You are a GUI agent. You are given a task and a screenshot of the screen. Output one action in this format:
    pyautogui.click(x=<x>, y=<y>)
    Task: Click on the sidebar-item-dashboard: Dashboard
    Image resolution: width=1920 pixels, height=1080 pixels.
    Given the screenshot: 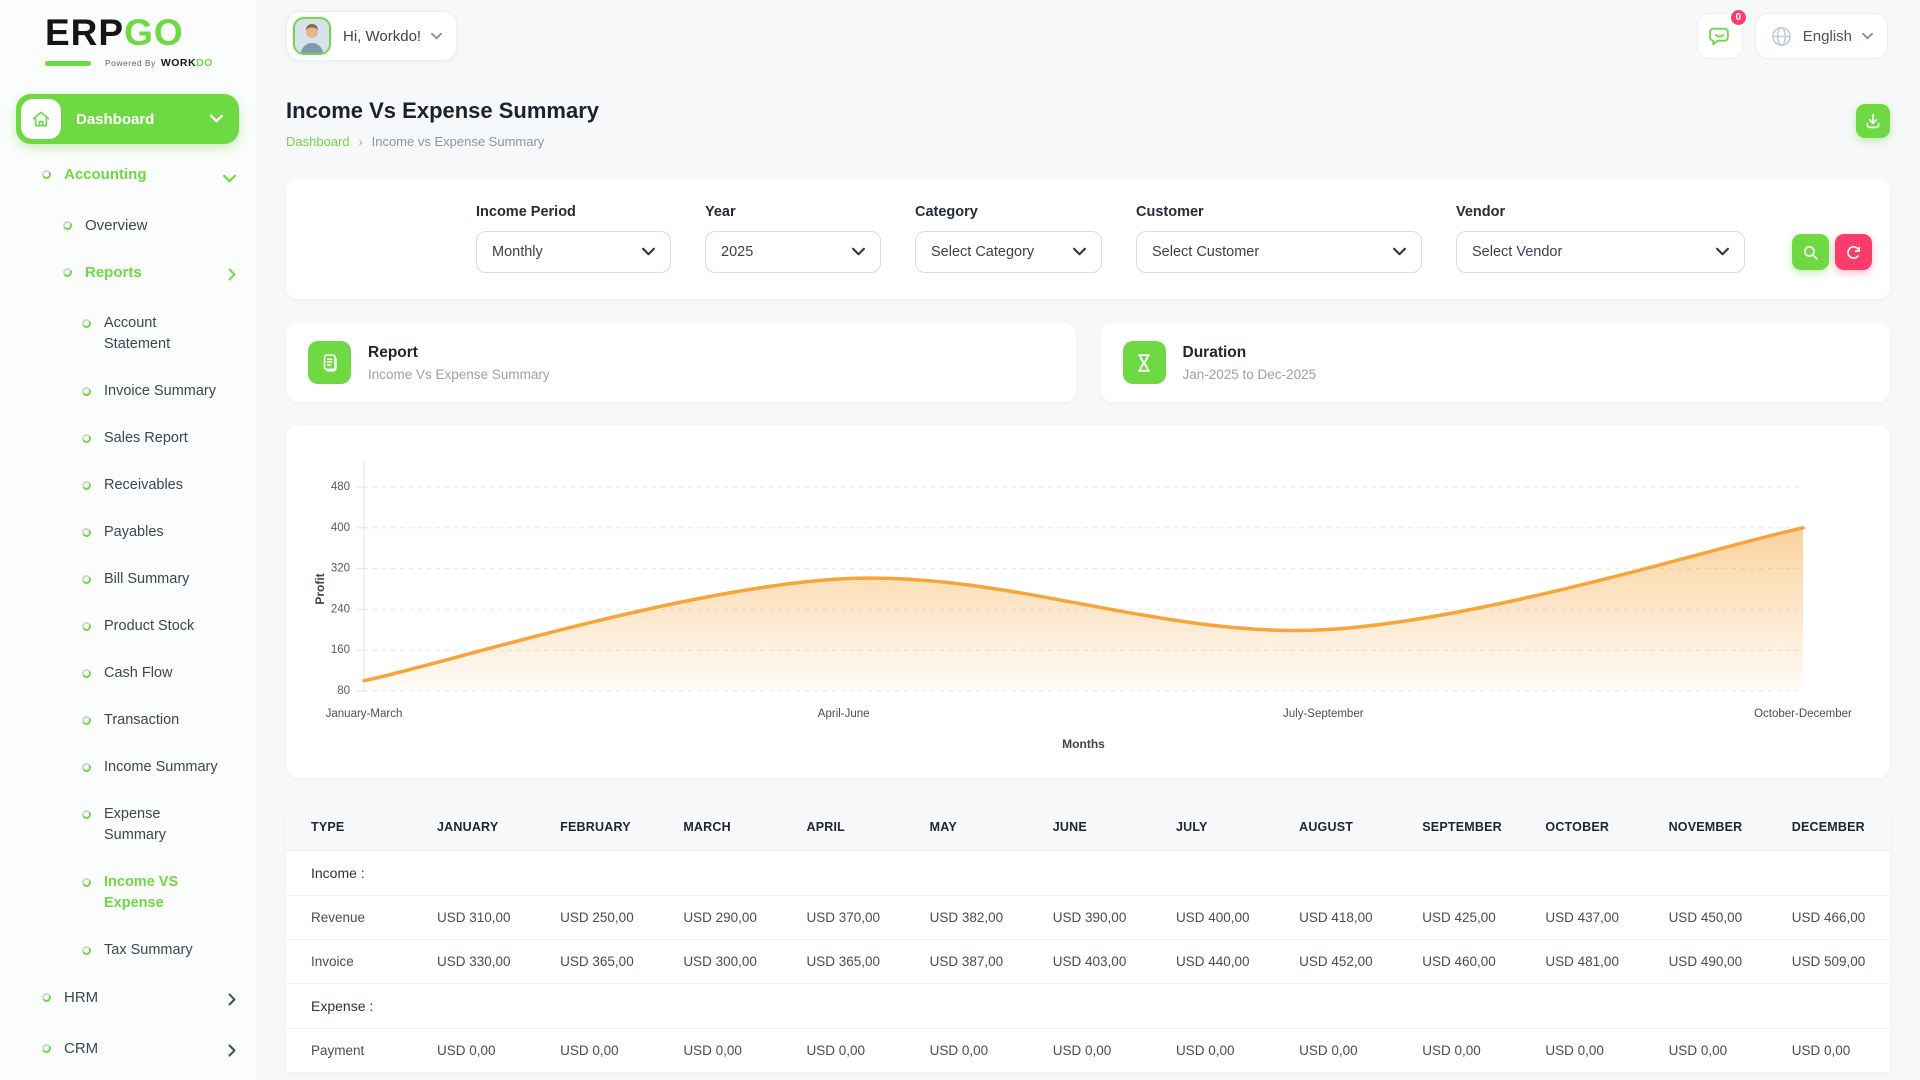 What is the action you would take?
    pyautogui.click(x=127, y=119)
    